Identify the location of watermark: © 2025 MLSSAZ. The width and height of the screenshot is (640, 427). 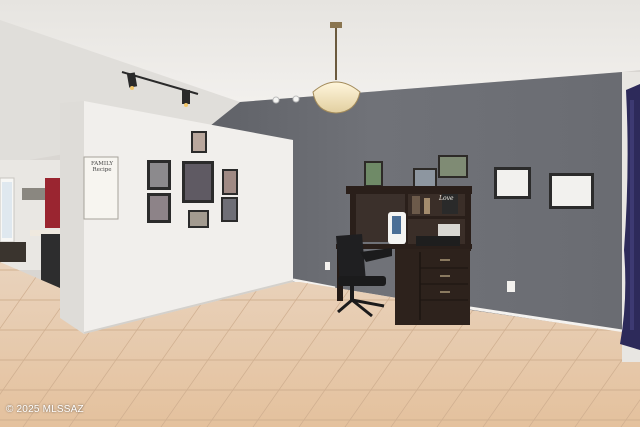
(45, 409).